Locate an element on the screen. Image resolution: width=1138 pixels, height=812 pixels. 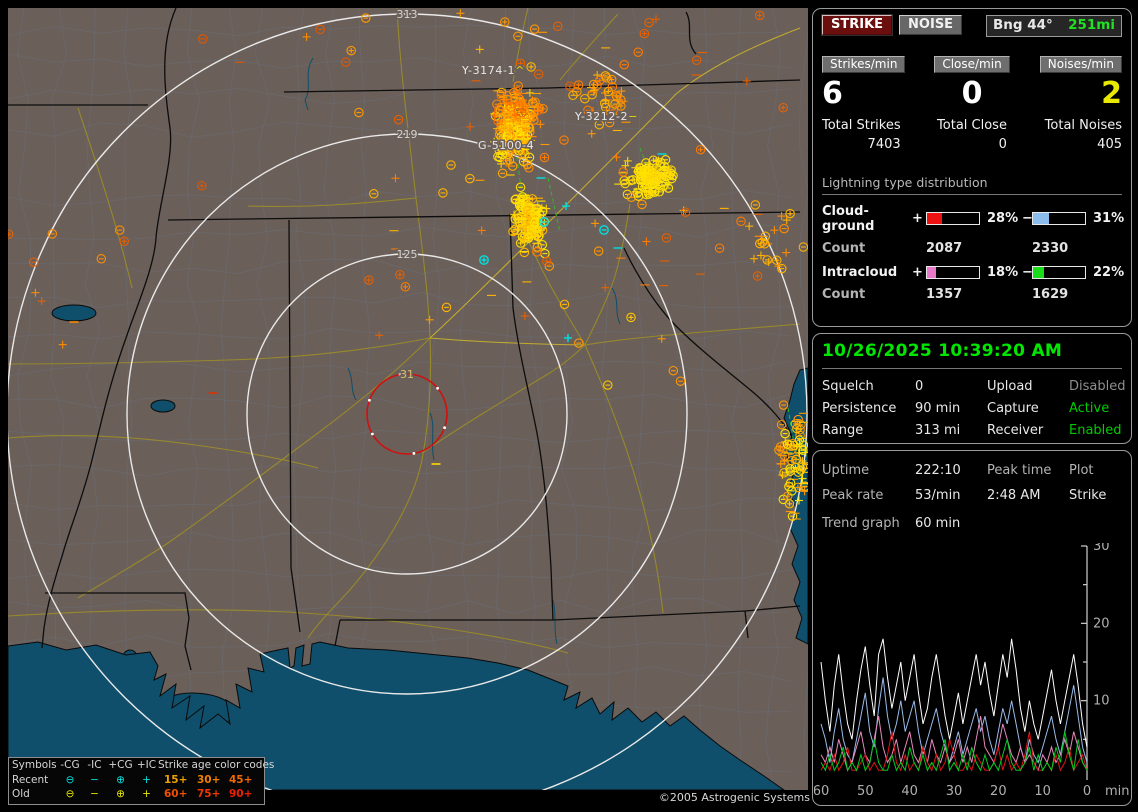
svg-text: 40 is located at coordinates (909, 791).